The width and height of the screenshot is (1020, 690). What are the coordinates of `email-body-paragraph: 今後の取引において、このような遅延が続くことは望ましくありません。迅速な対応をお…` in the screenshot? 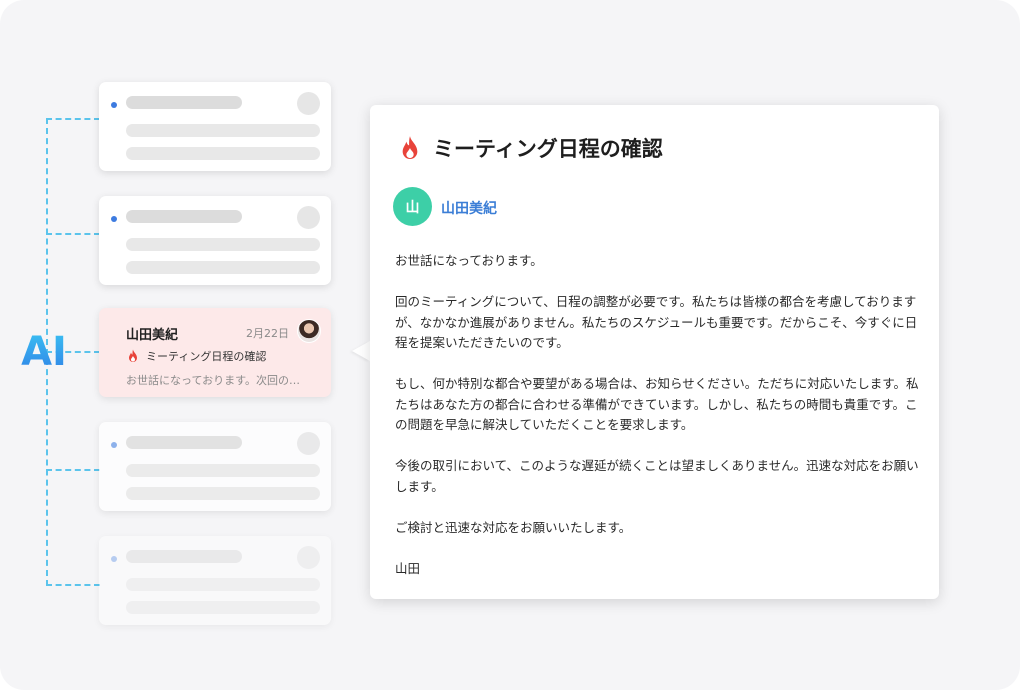 It's located at (657, 476).